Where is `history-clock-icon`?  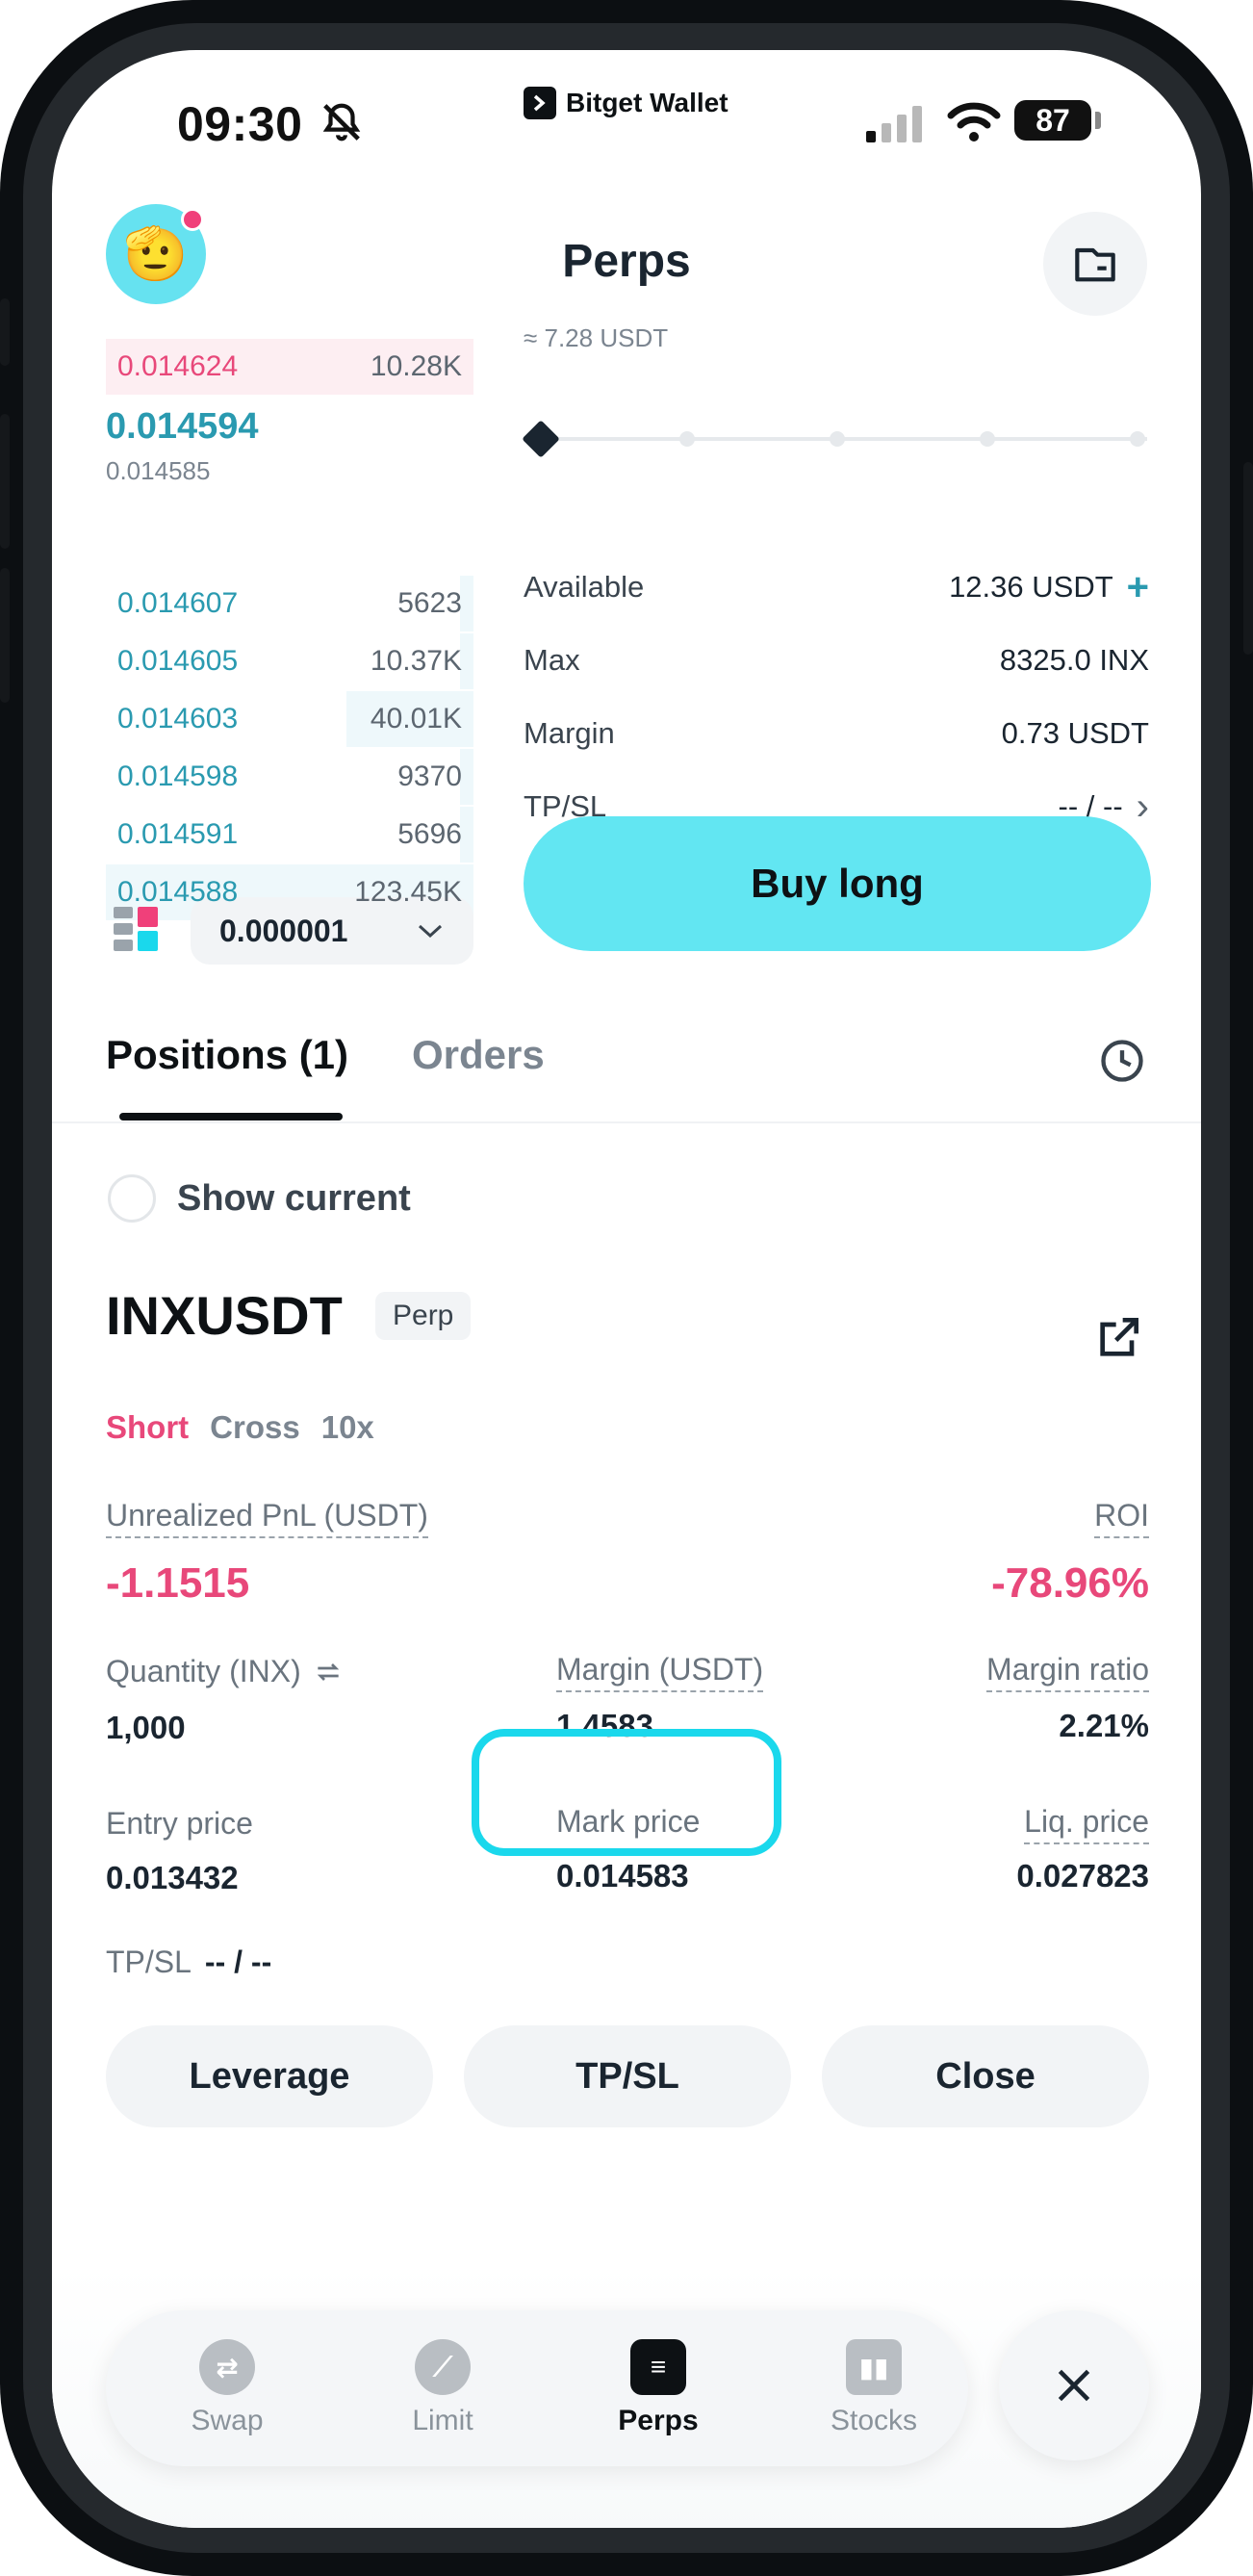
history-clock-icon is located at coordinates (1122, 1061).